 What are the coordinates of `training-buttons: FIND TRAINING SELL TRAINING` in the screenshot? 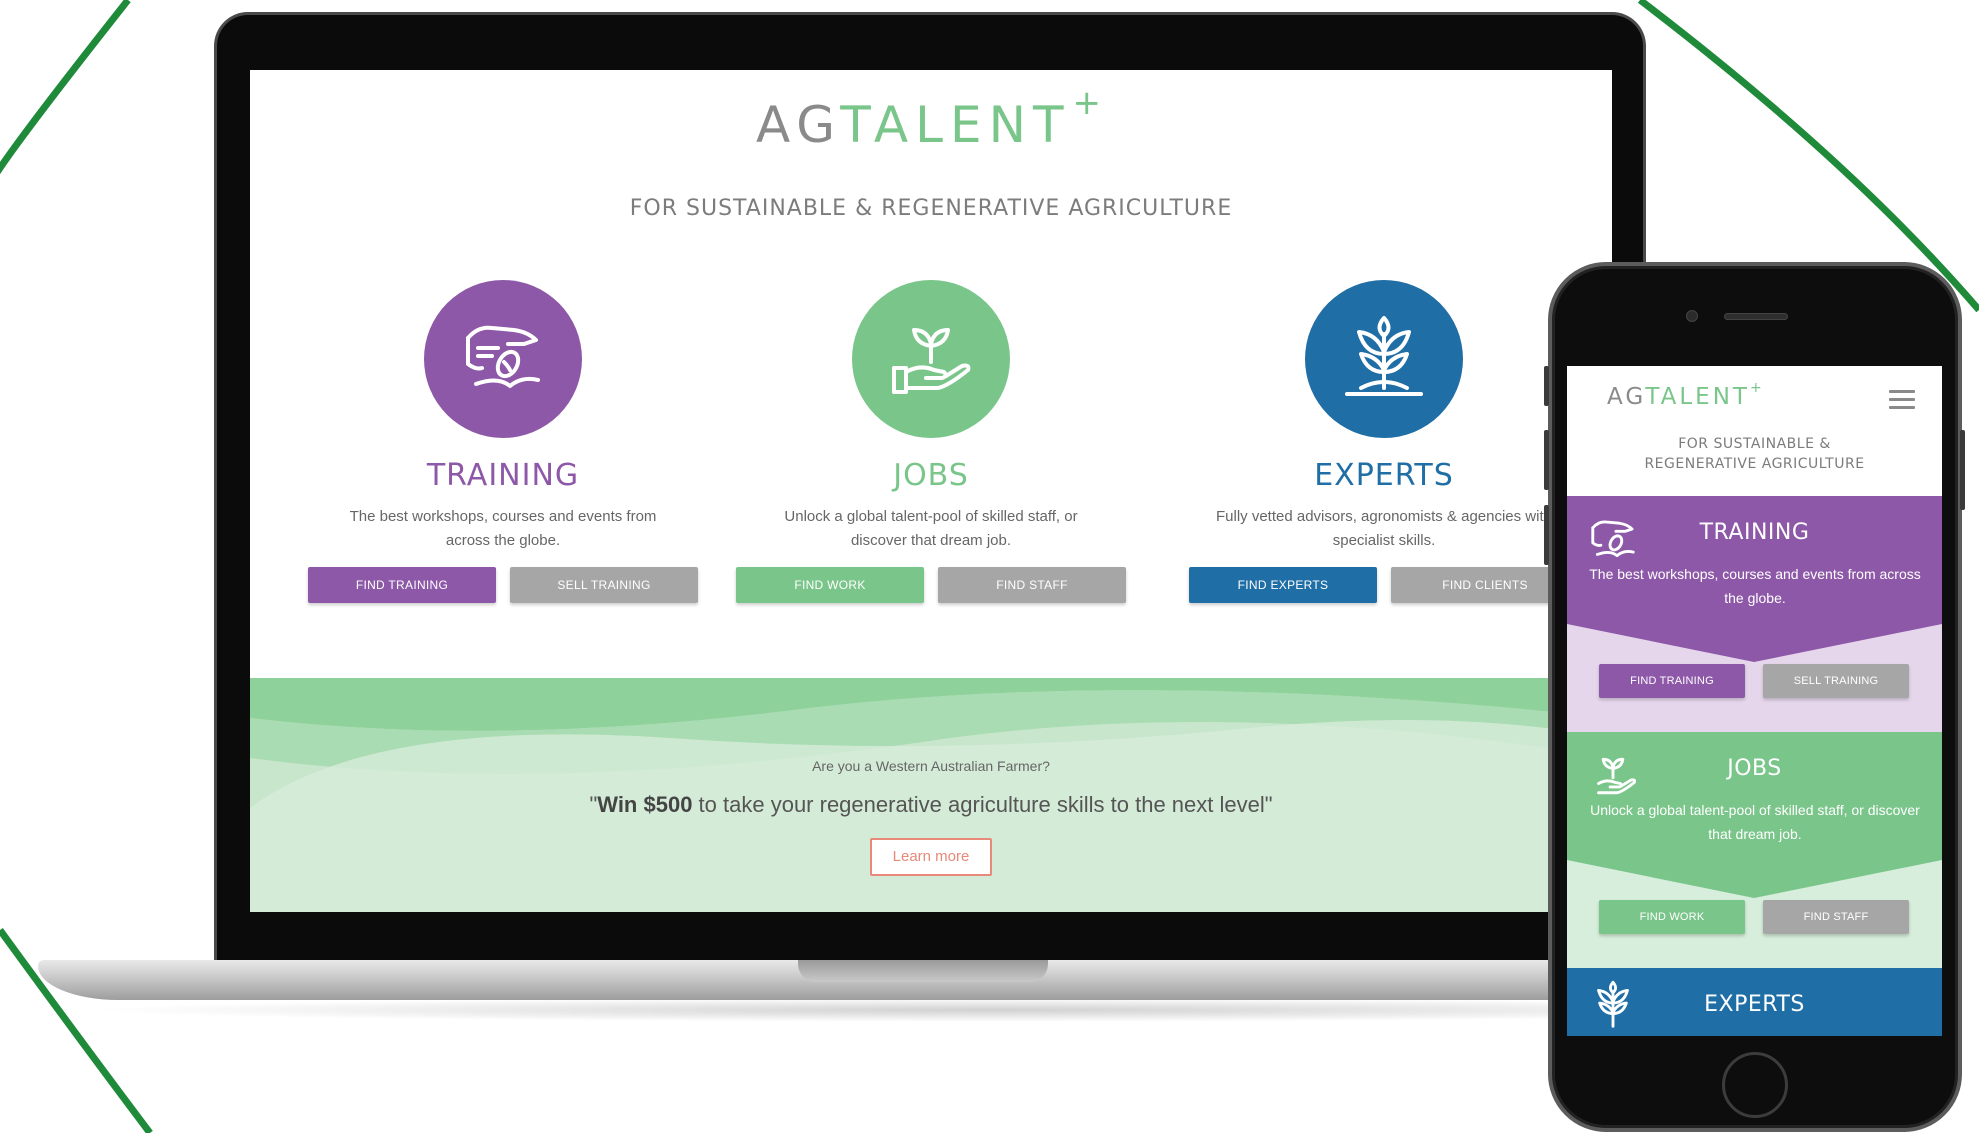 It's located at (503, 585).